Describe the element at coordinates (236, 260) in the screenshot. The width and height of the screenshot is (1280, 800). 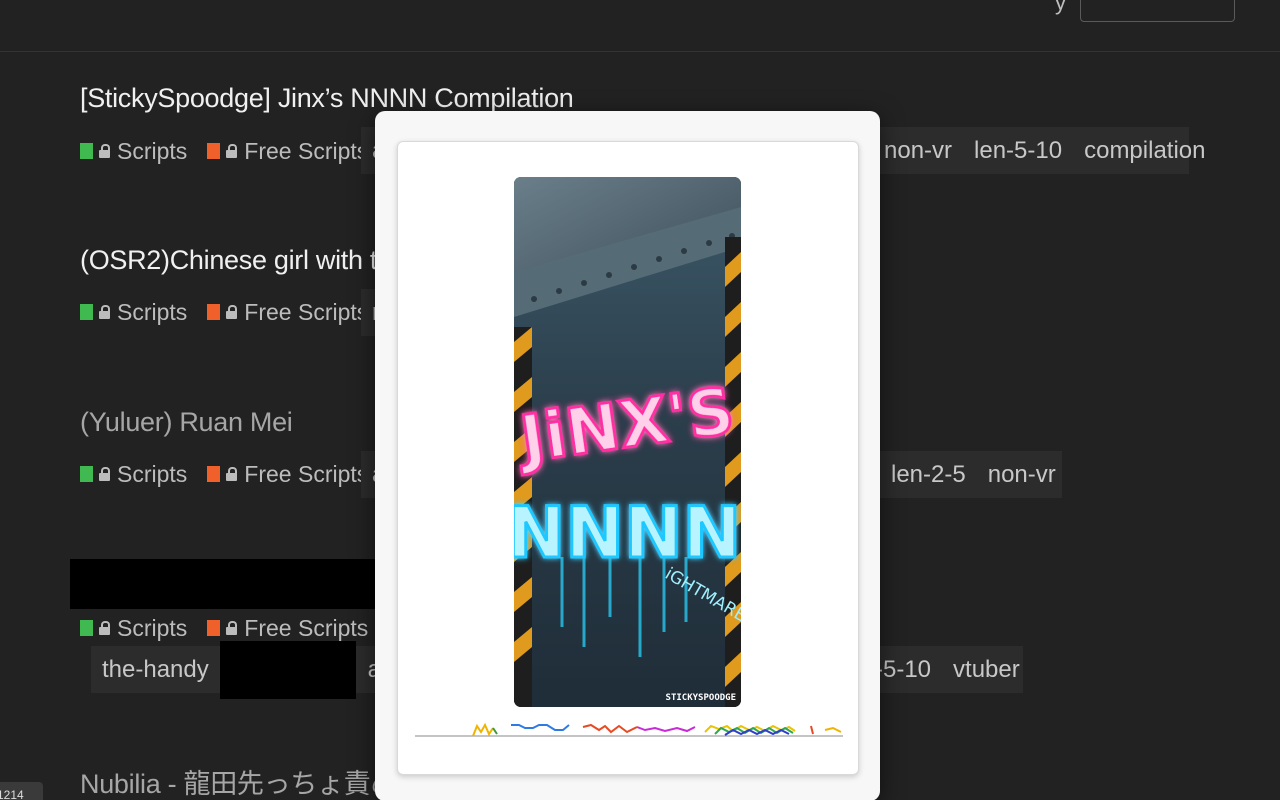
I see `post-title: (OSR2)Chinese girl with to` at that location.